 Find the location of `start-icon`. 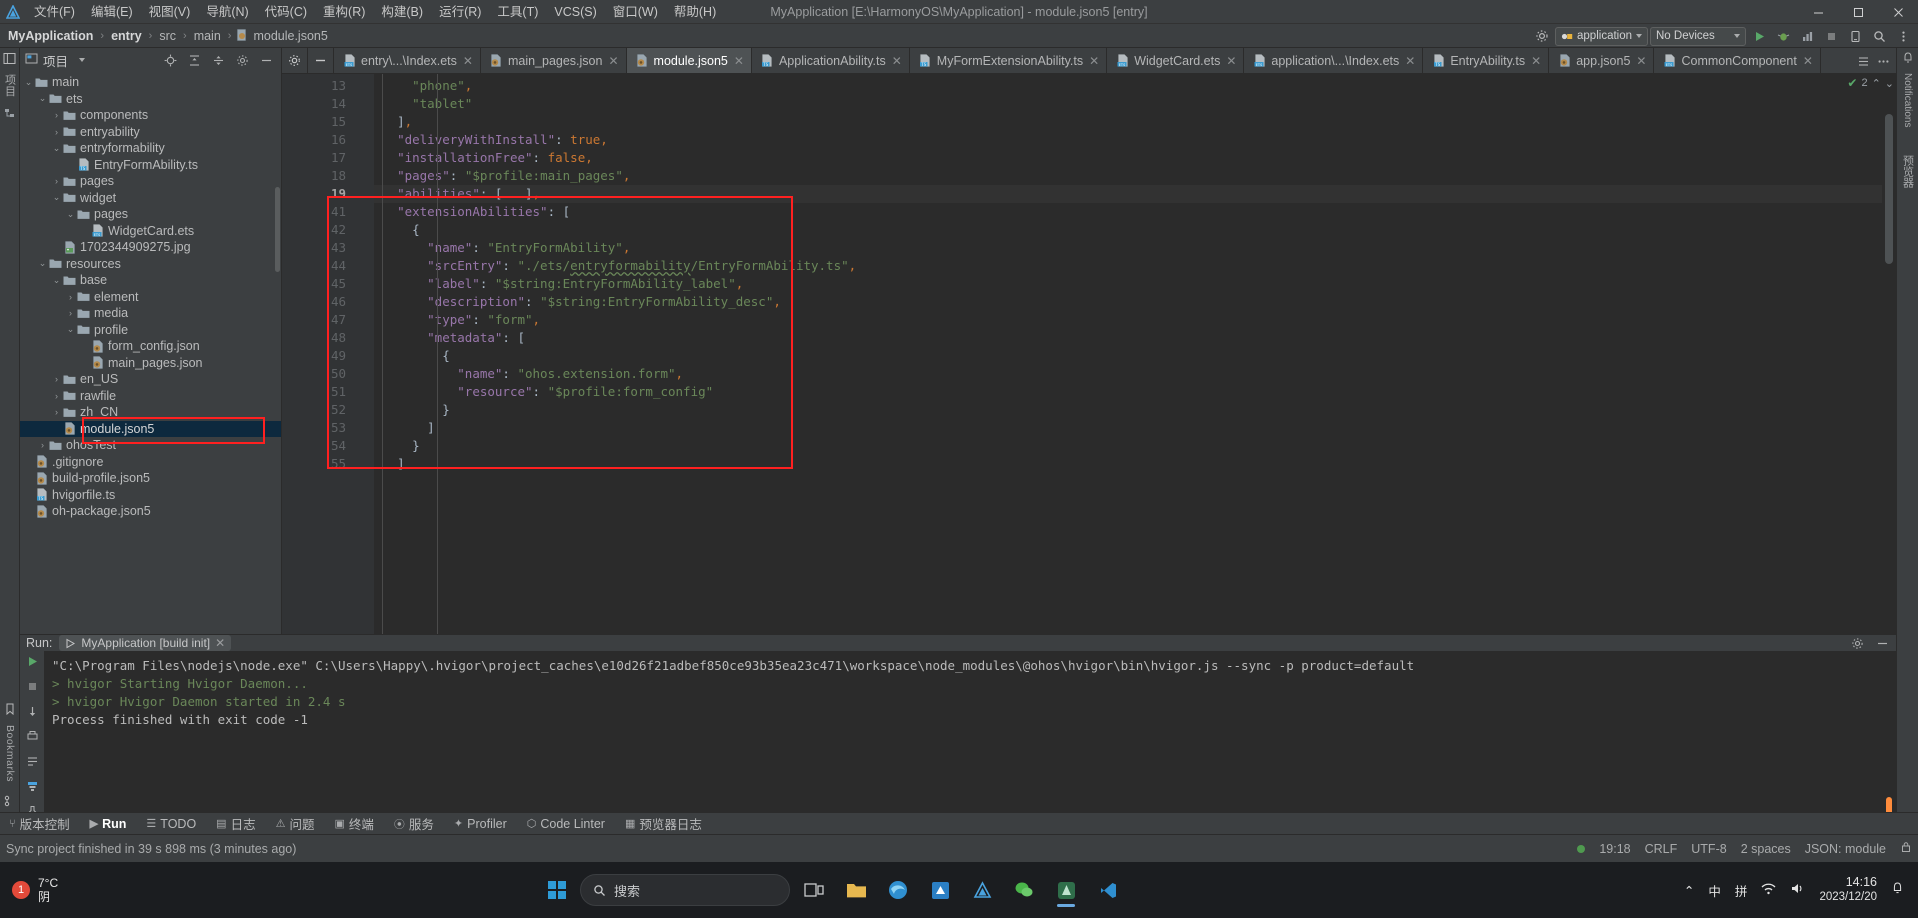

start-icon is located at coordinates (557, 890).